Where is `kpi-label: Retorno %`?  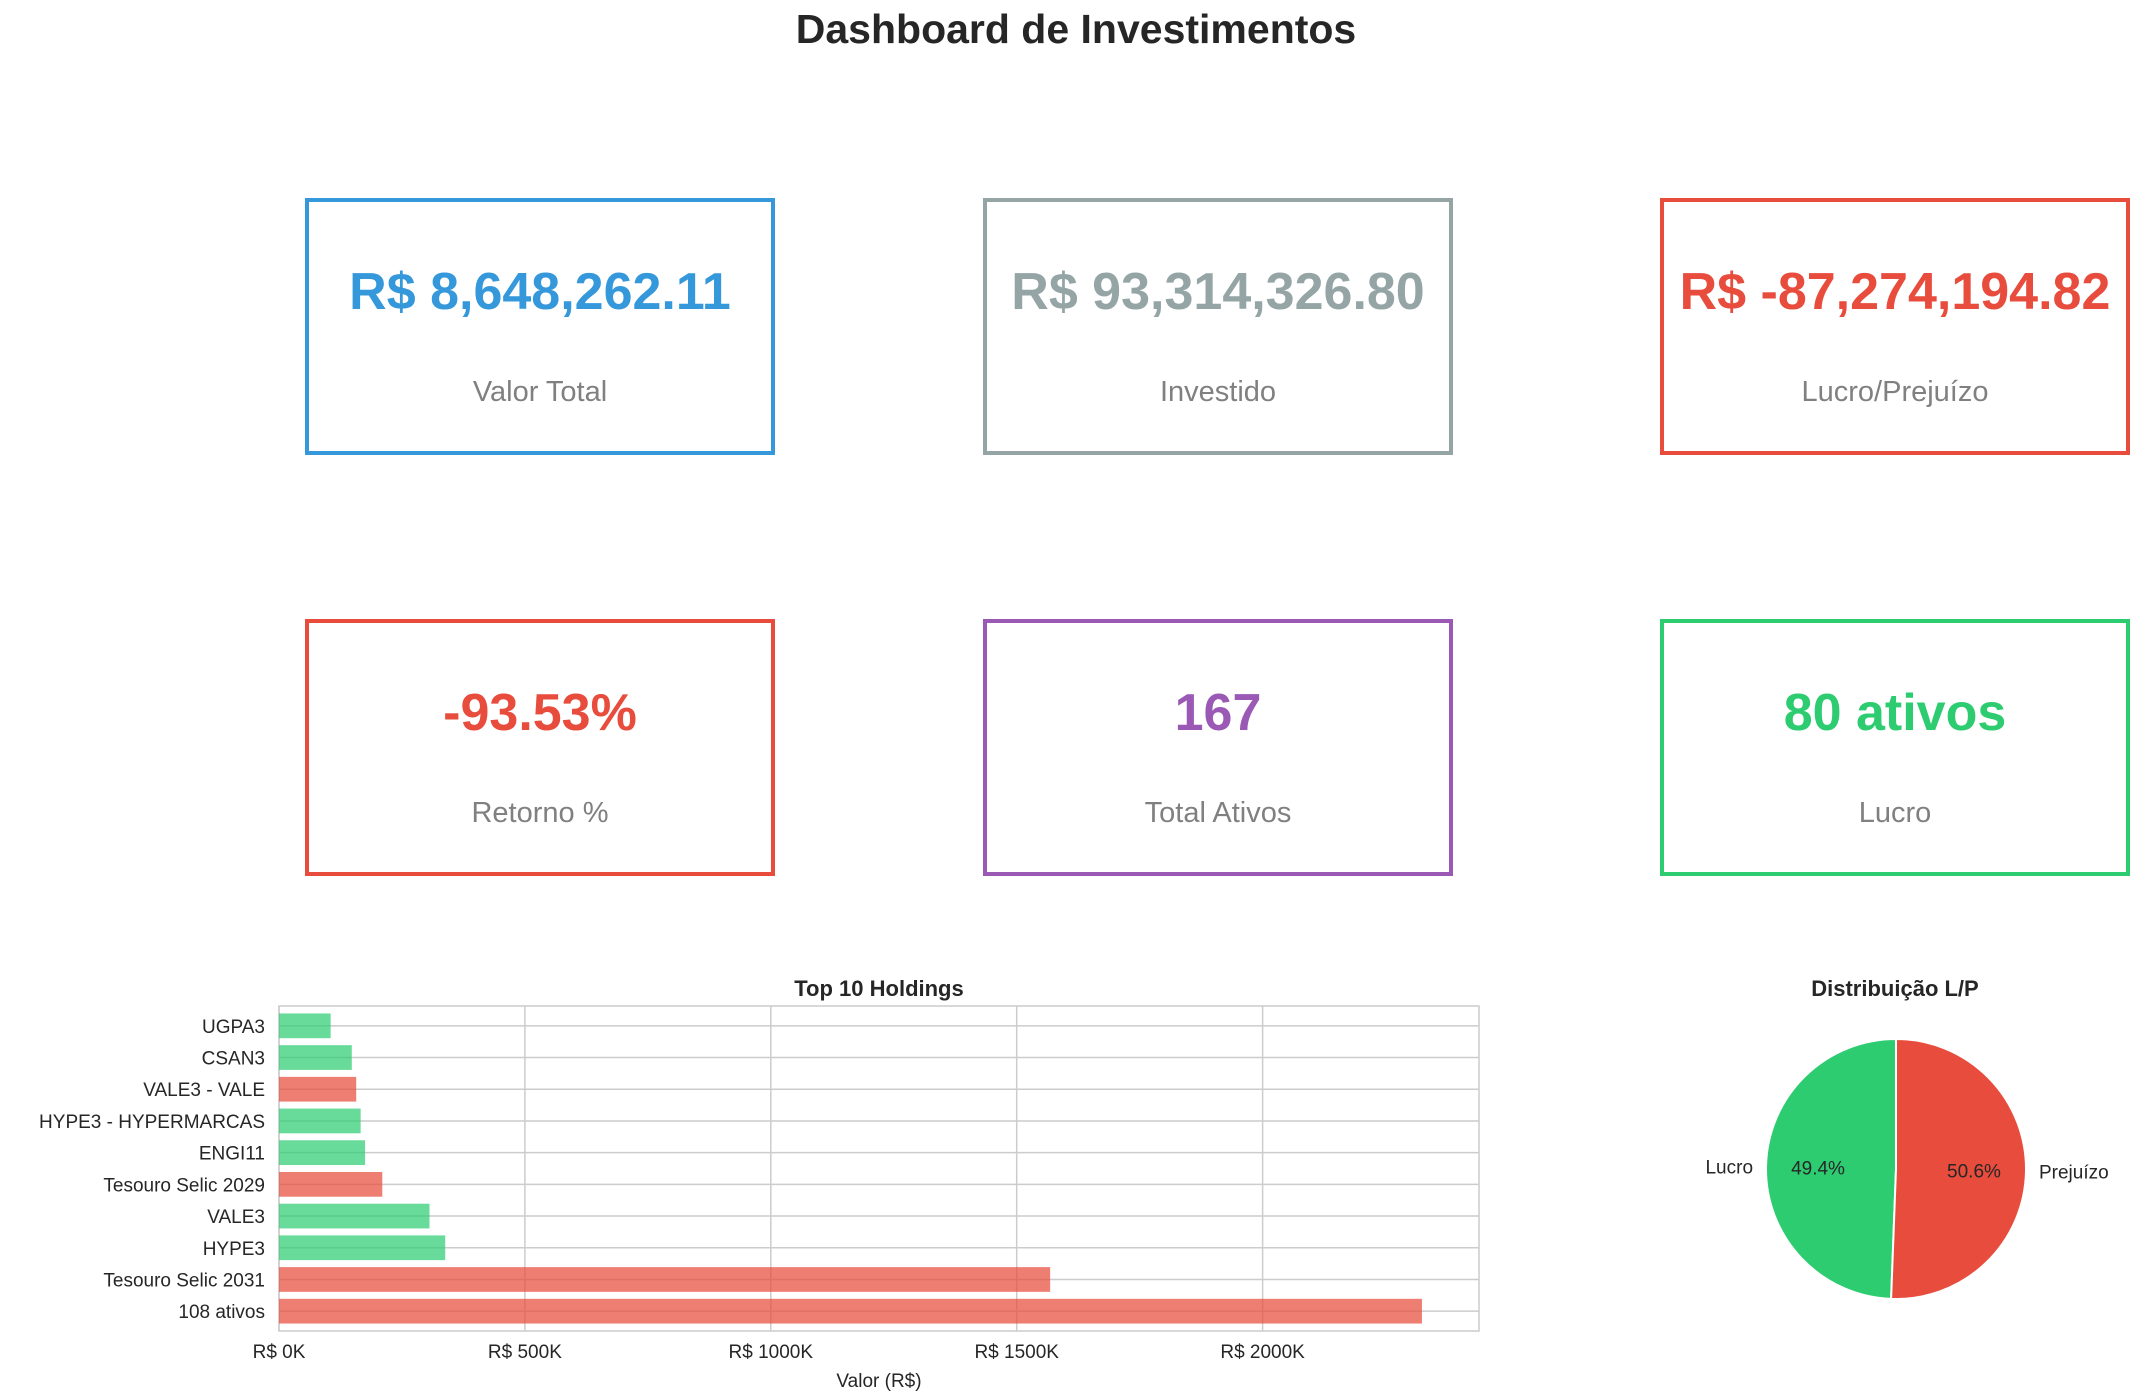 kpi-label: Retorno % is located at coordinates (540, 813).